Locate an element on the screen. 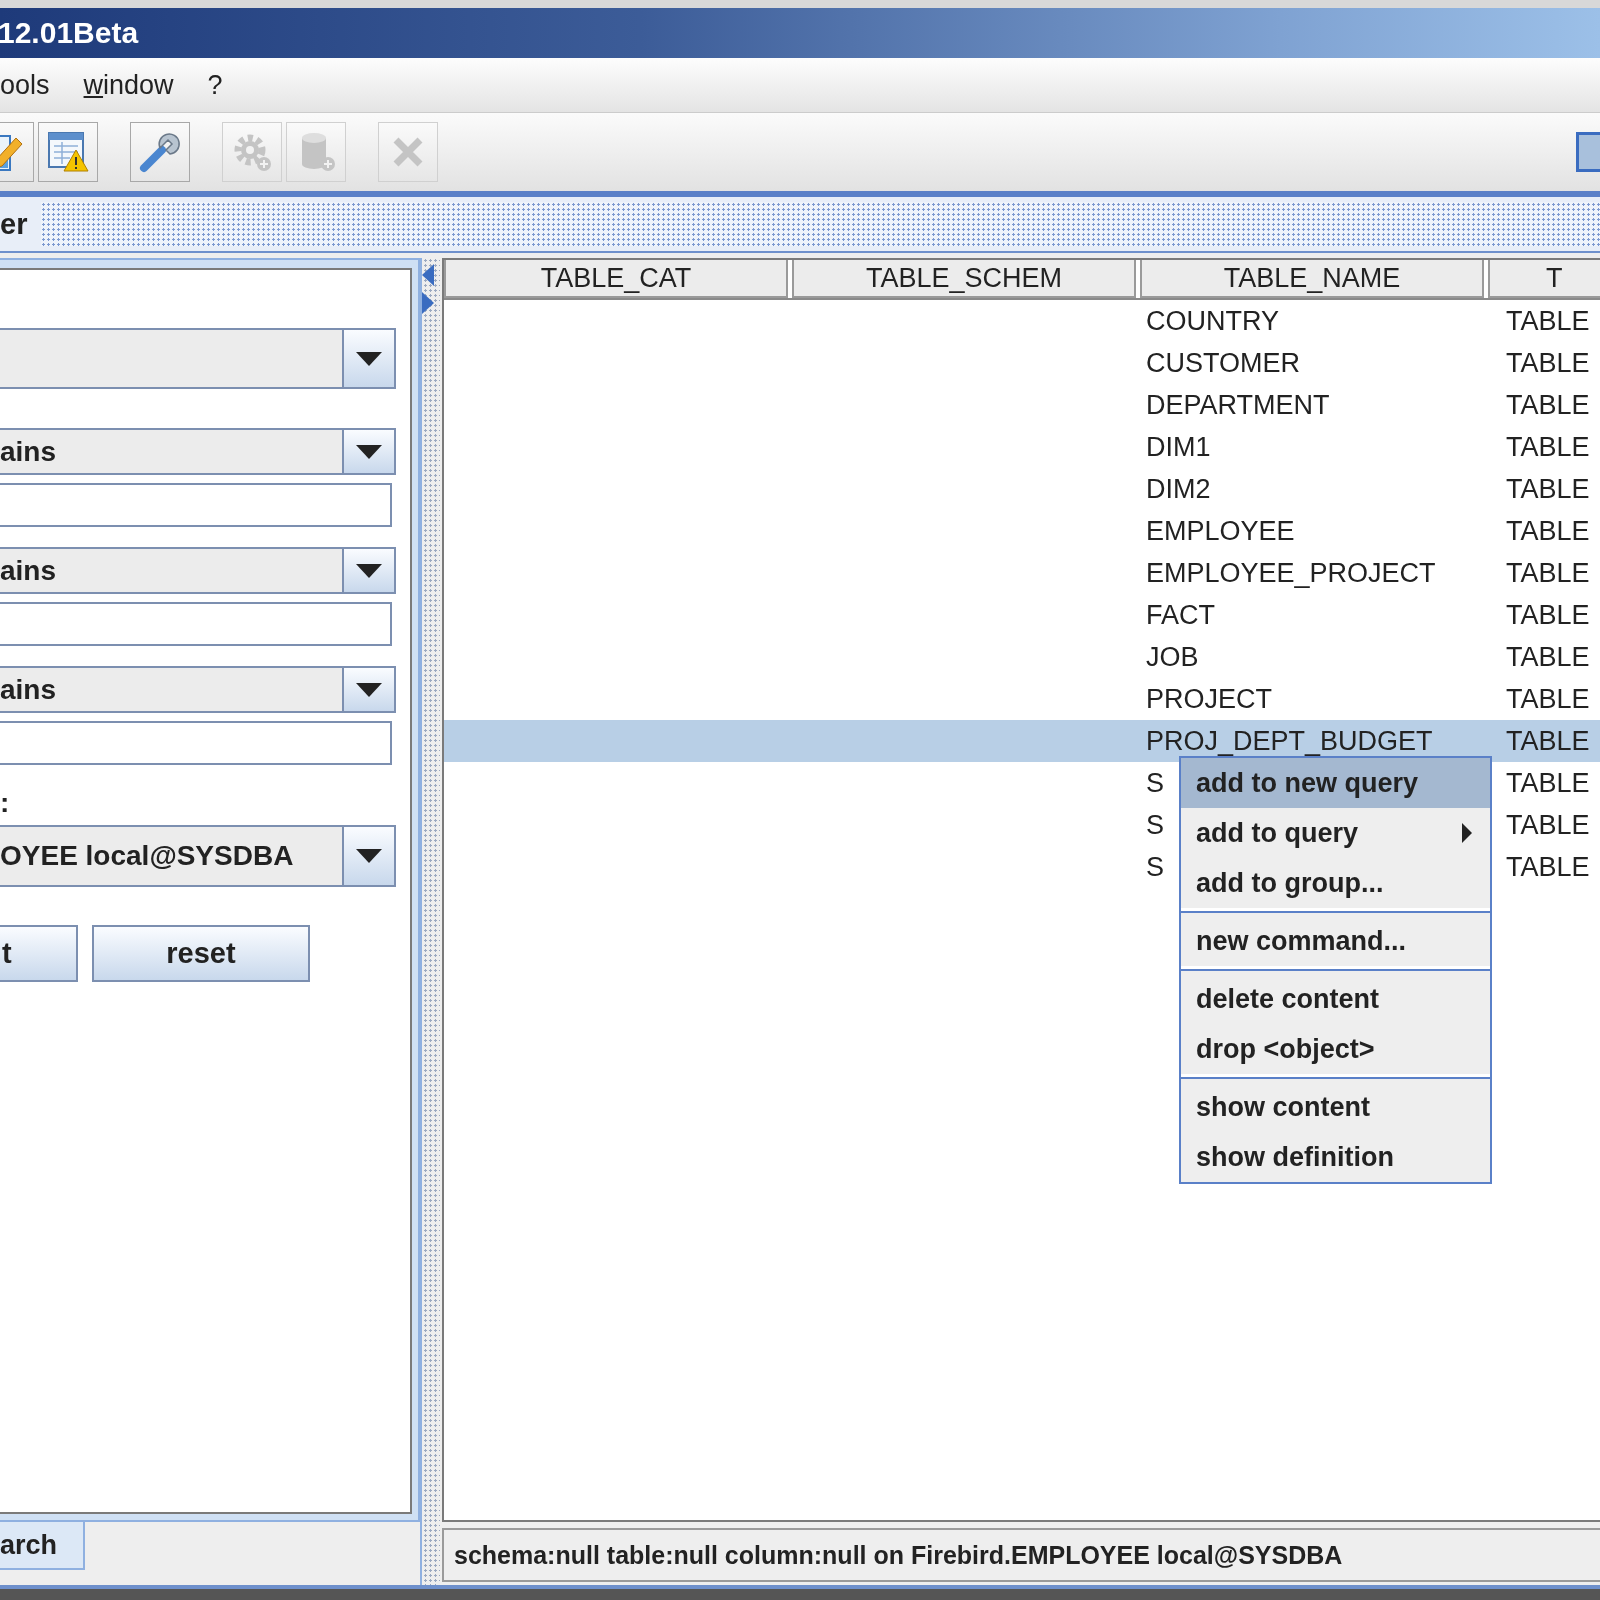 The width and height of the screenshot is (1600, 1600). column-header: TABLE_CAT is located at coordinates (616, 279).